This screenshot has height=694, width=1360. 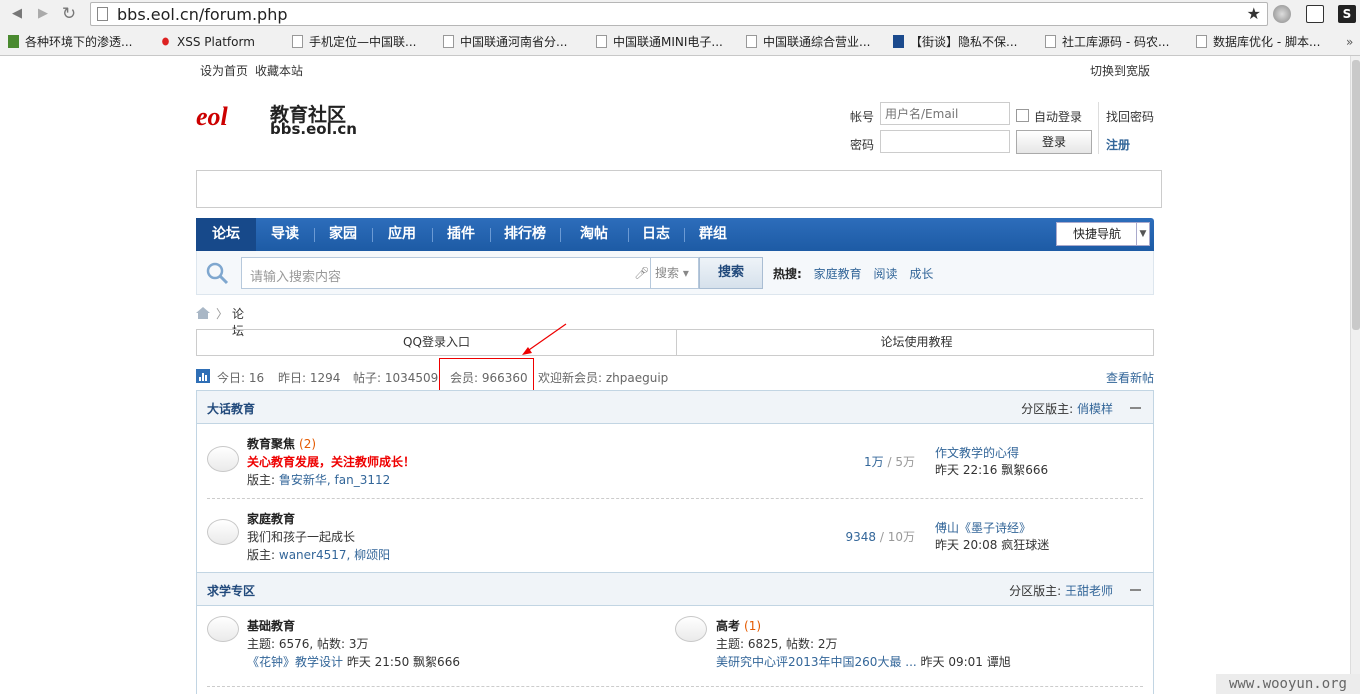 I want to click on nav-item-forum: 论坛, so click(x=226, y=234).